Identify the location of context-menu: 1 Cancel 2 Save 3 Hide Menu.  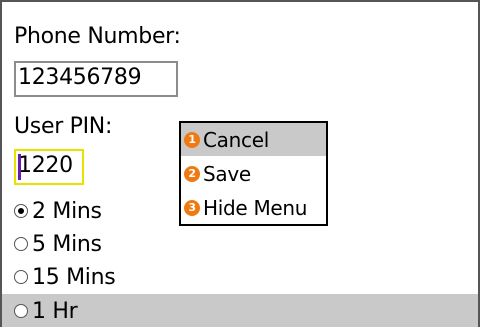
(253, 173).